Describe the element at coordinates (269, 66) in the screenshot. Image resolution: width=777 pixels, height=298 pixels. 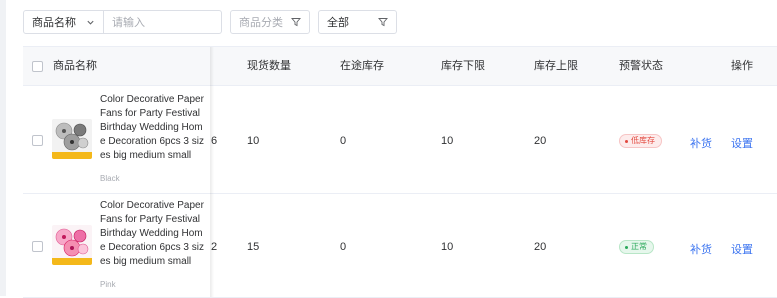
I see `column-header-stock: 现货数量` at that location.